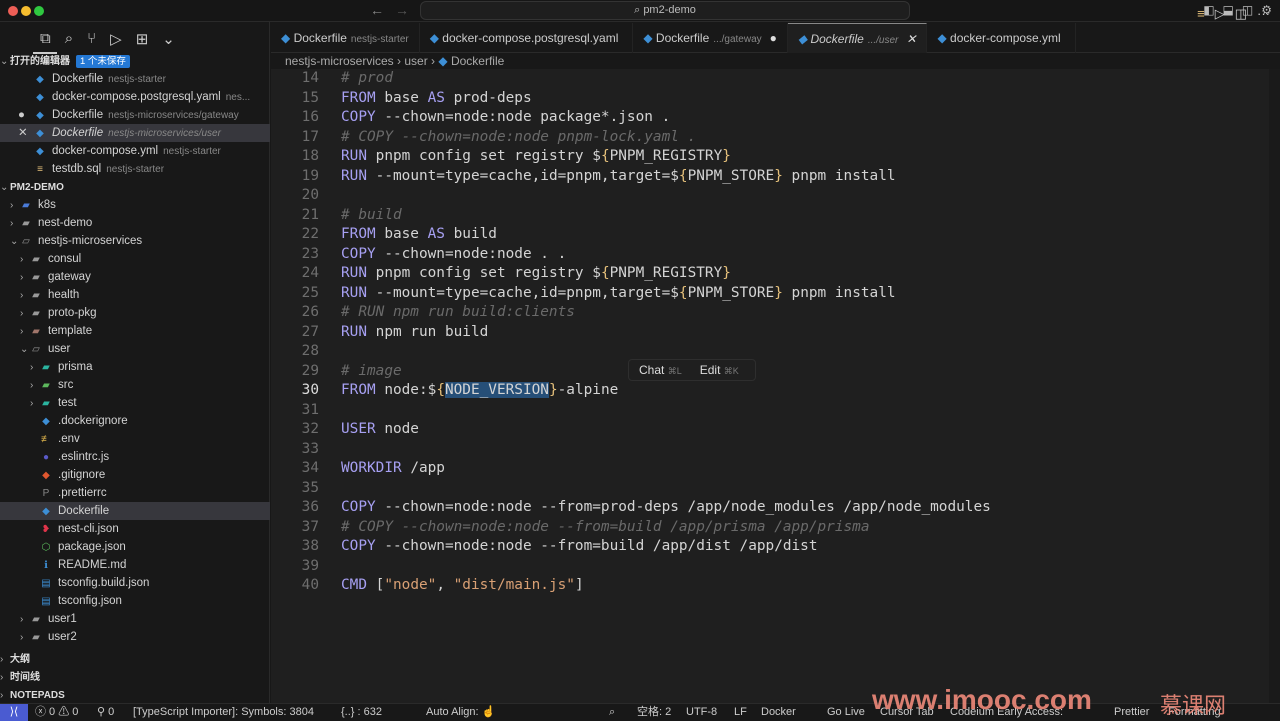 The height and width of the screenshot is (721, 1280). What do you see at coordinates (654, 712) in the screenshot?
I see `indentation-status: 空格: 2` at bounding box center [654, 712].